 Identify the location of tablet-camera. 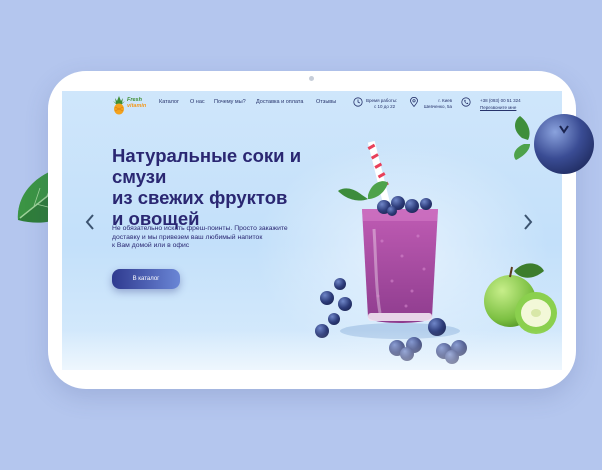
(311, 78).